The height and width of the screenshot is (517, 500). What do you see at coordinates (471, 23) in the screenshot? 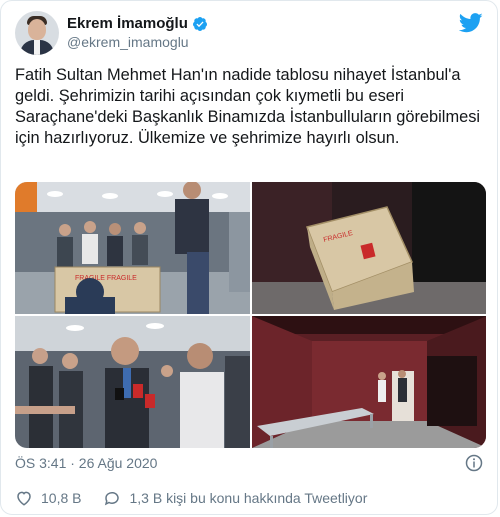
I see `twitter-bird-icon` at bounding box center [471, 23].